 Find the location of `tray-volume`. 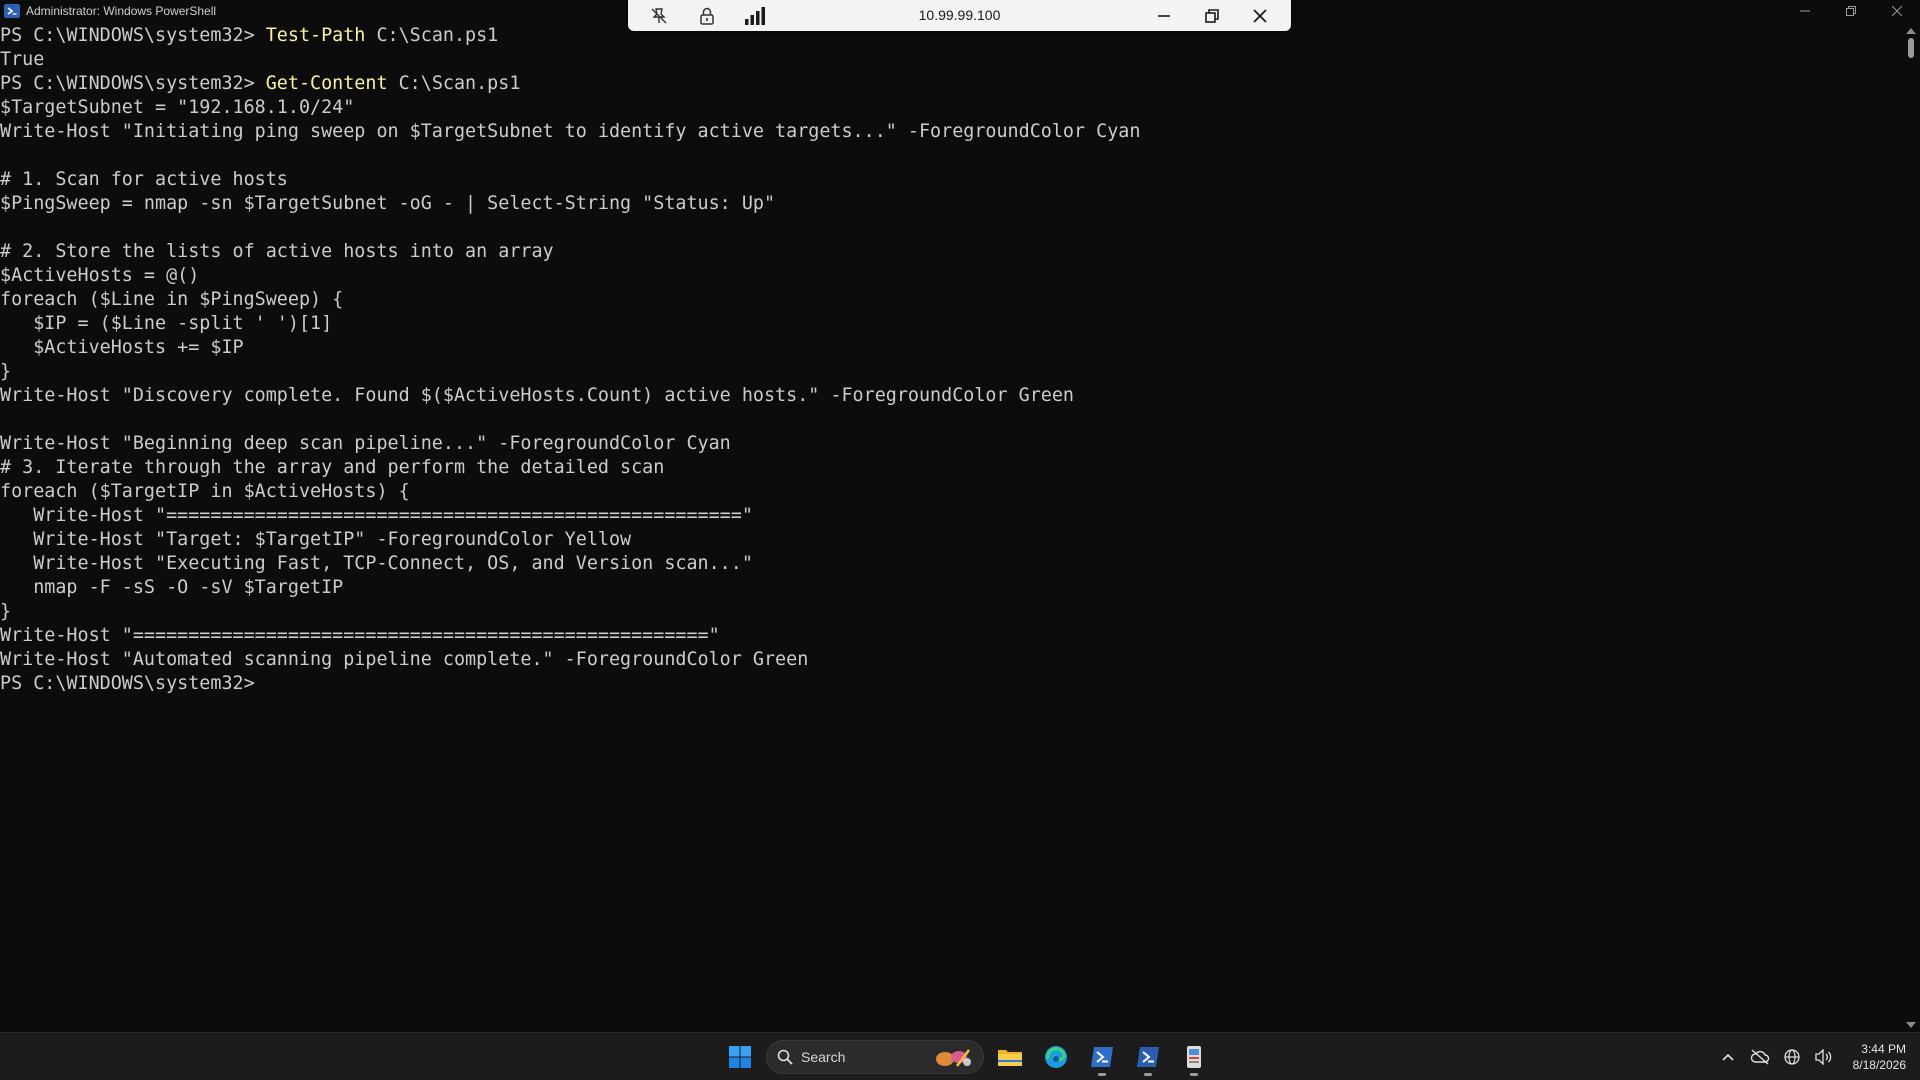

tray-volume is located at coordinates (1824, 1057).